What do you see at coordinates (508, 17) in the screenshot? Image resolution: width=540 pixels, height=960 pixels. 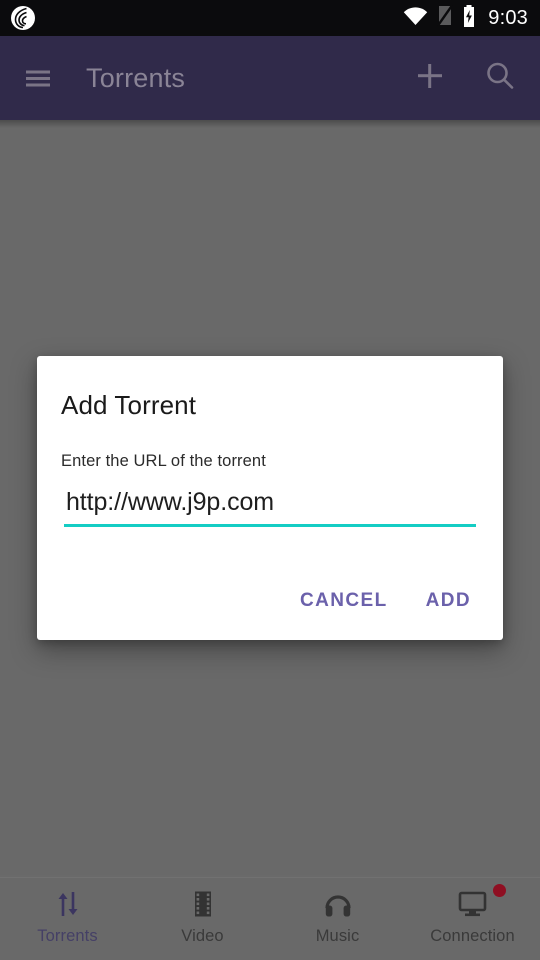 I see `status-clock: 9:03` at bounding box center [508, 17].